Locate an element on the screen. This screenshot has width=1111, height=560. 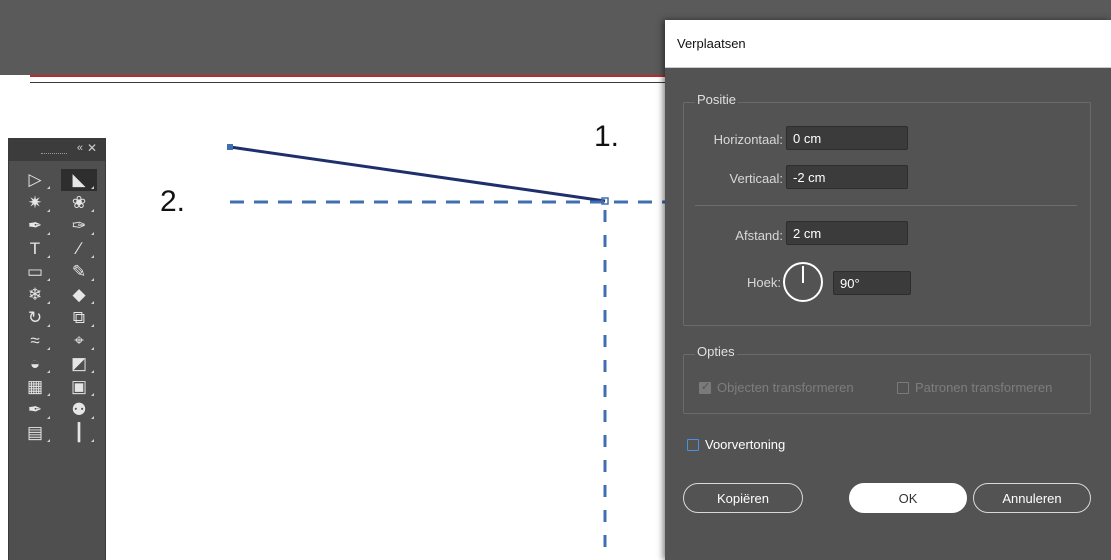
copy-button: Kopiëren is located at coordinates (743, 498).